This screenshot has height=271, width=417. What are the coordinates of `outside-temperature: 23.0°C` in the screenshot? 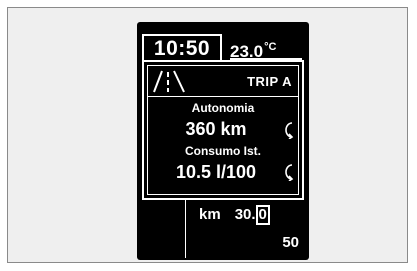 It's located at (268, 48).